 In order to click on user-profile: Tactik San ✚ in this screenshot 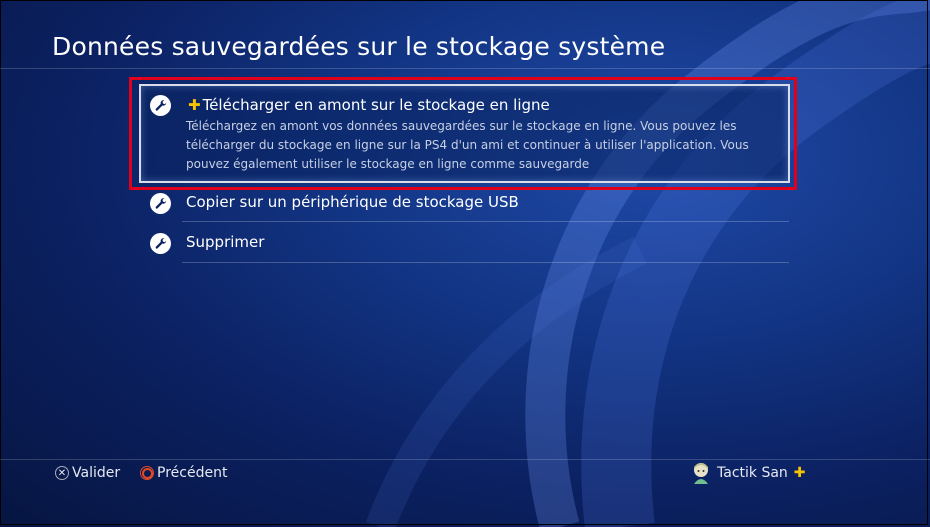, I will do `click(749, 473)`.